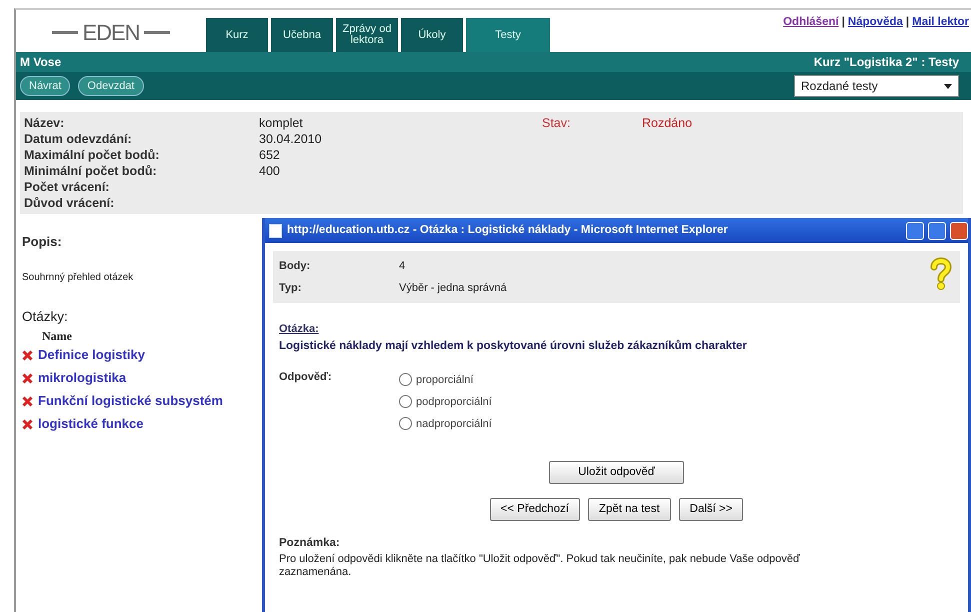 This screenshot has height=612, width=971. What do you see at coordinates (711, 510) in the screenshot?
I see `nav-button: Další >>` at bounding box center [711, 510].